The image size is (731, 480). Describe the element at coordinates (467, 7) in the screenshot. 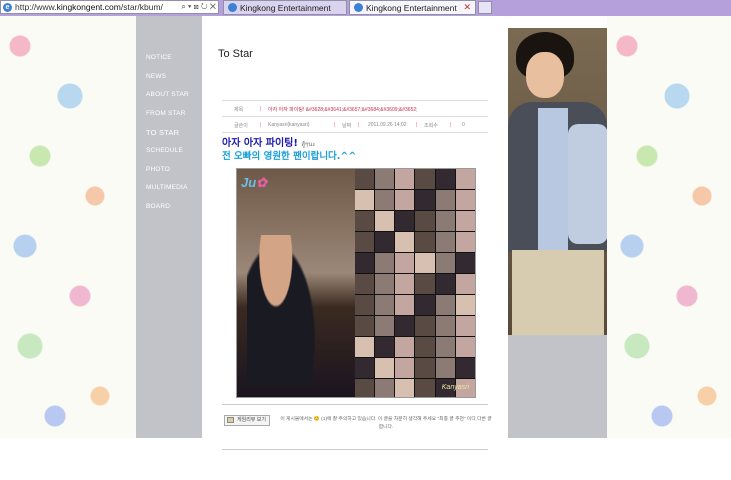

I see `close-tab-icon: ✕` at that location.